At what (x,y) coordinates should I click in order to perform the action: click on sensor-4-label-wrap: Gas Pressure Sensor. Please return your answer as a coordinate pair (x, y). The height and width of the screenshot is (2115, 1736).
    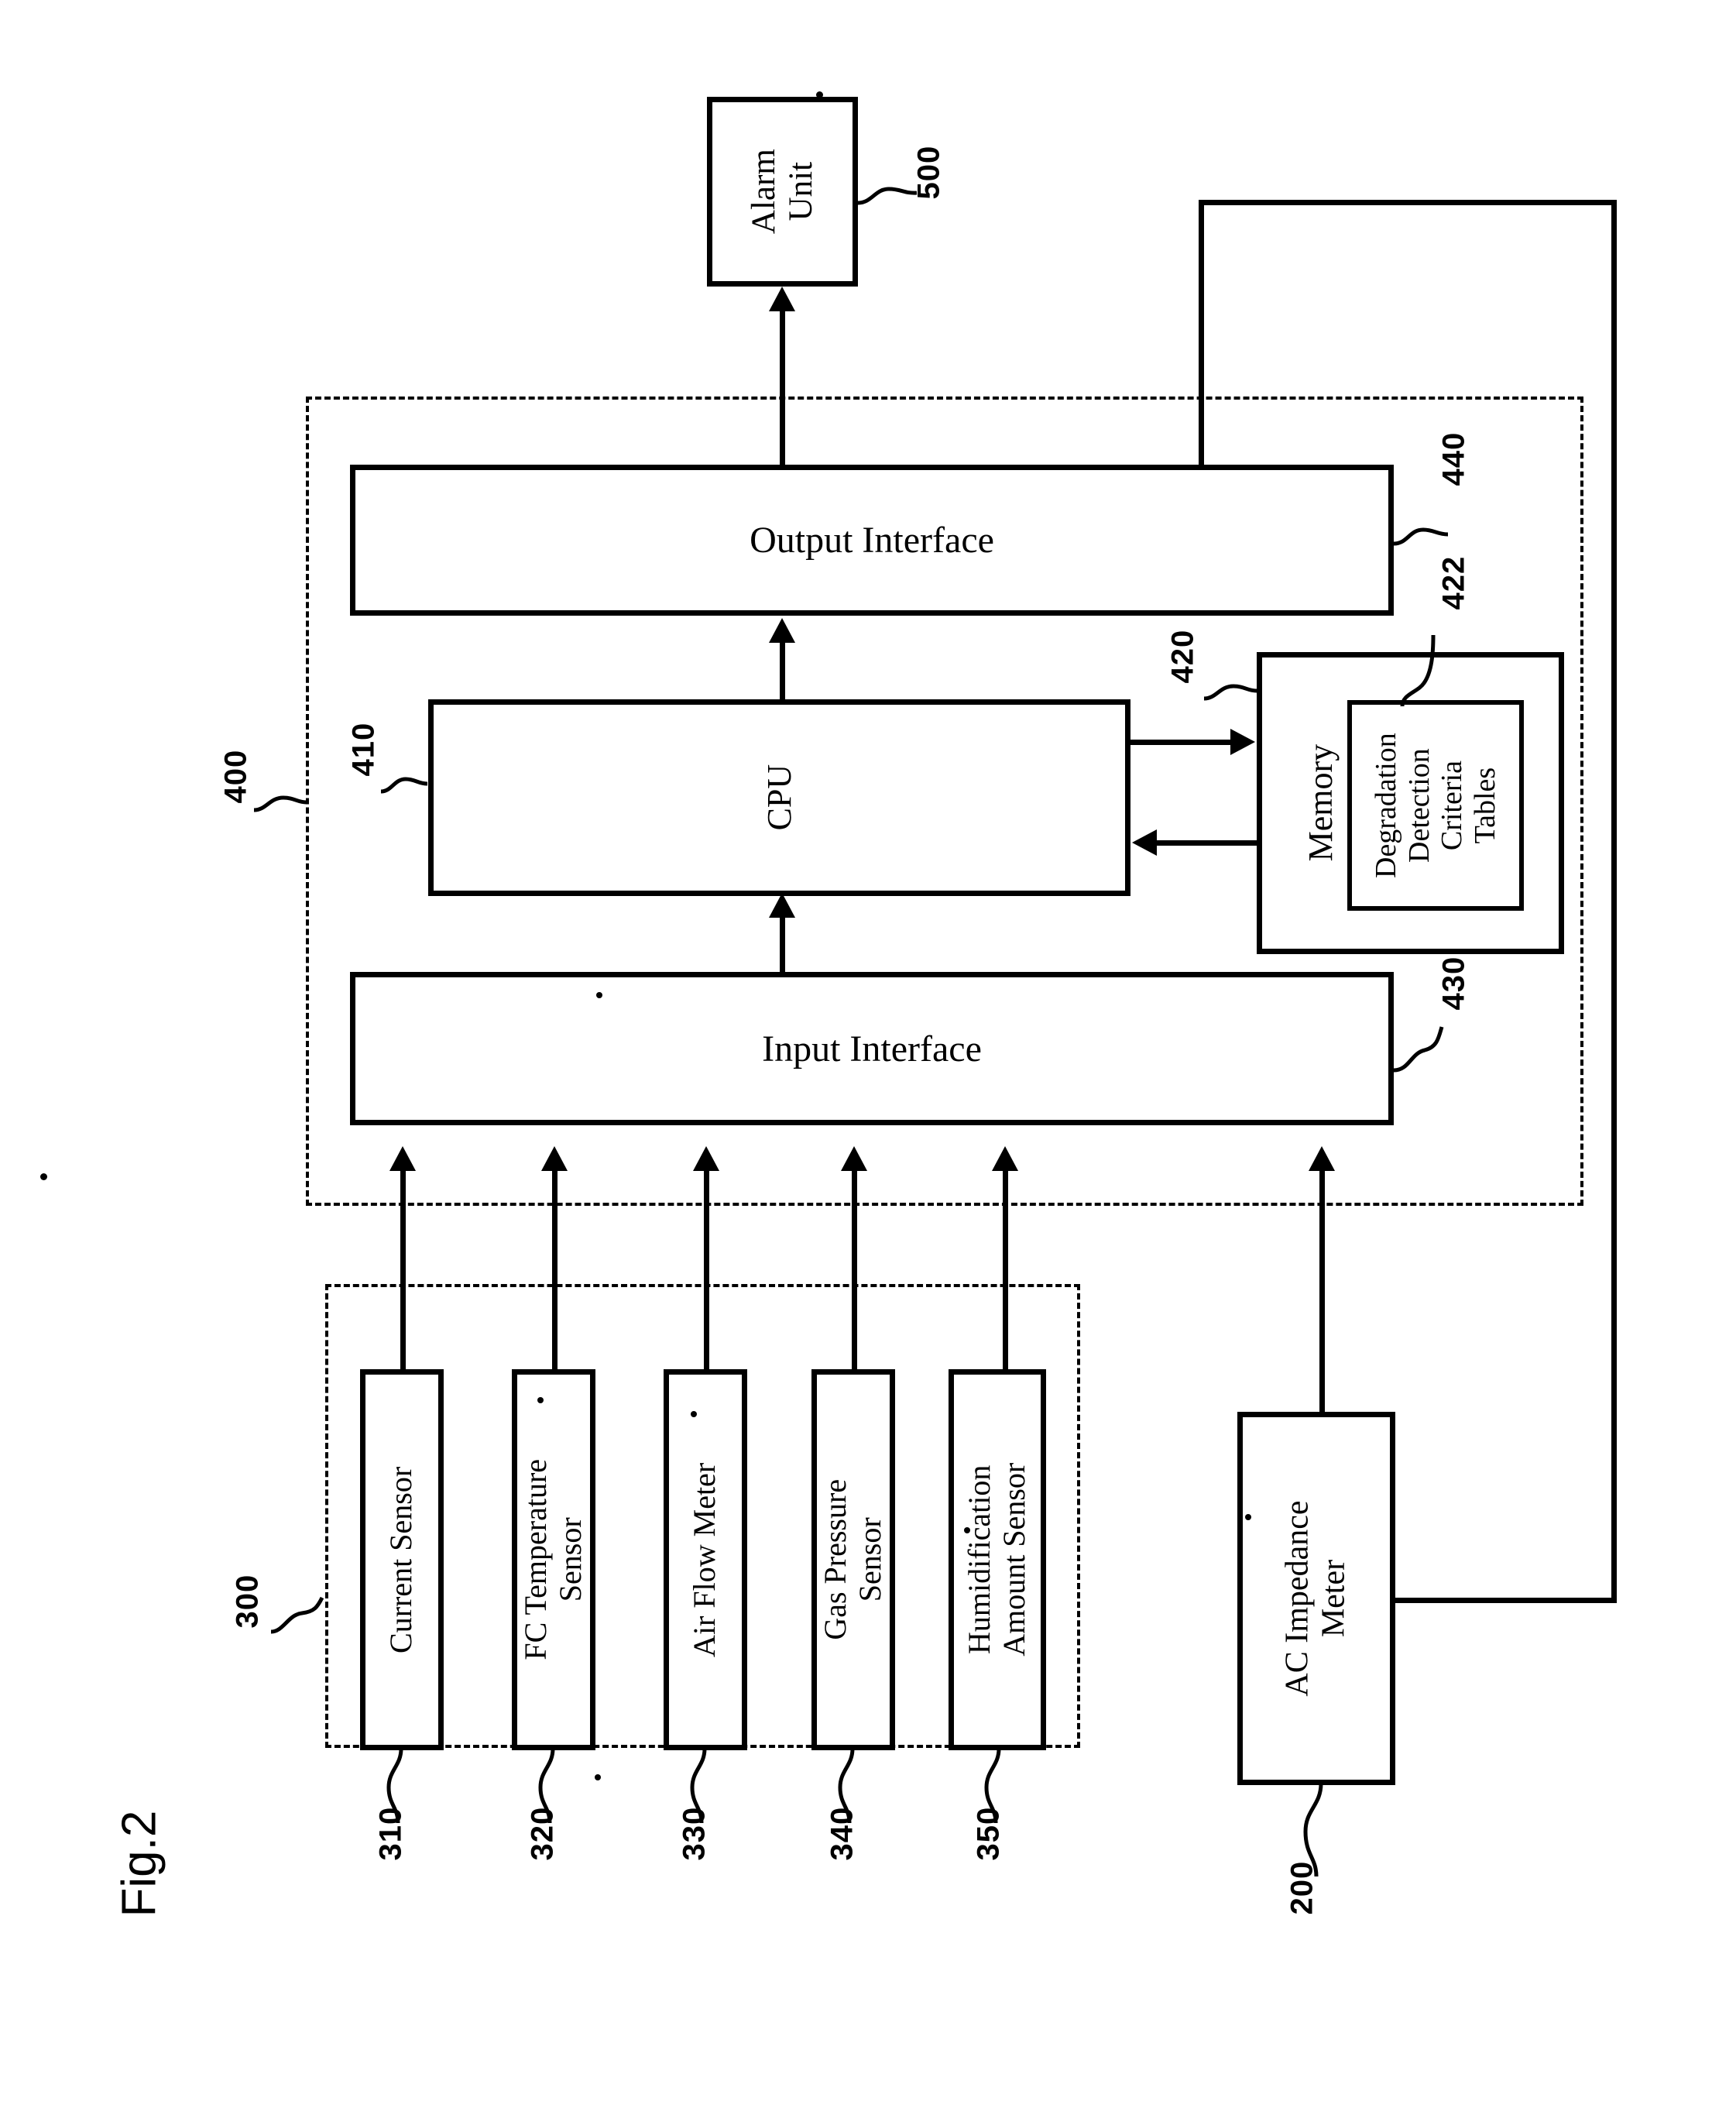
    Looking at the image, I should click on (853, 1560).